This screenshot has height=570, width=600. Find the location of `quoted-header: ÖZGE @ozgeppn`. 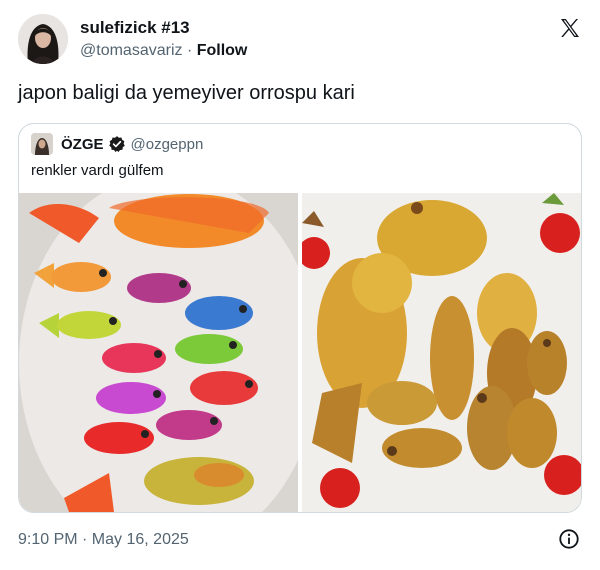

quoted-header: ÖZGE @ozgeppn is located at coordinates (117, 144).